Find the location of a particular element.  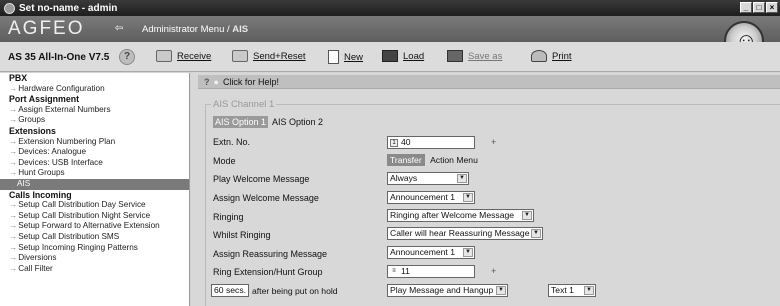

save-as-button: Save as is located at coordinates (474, 56).